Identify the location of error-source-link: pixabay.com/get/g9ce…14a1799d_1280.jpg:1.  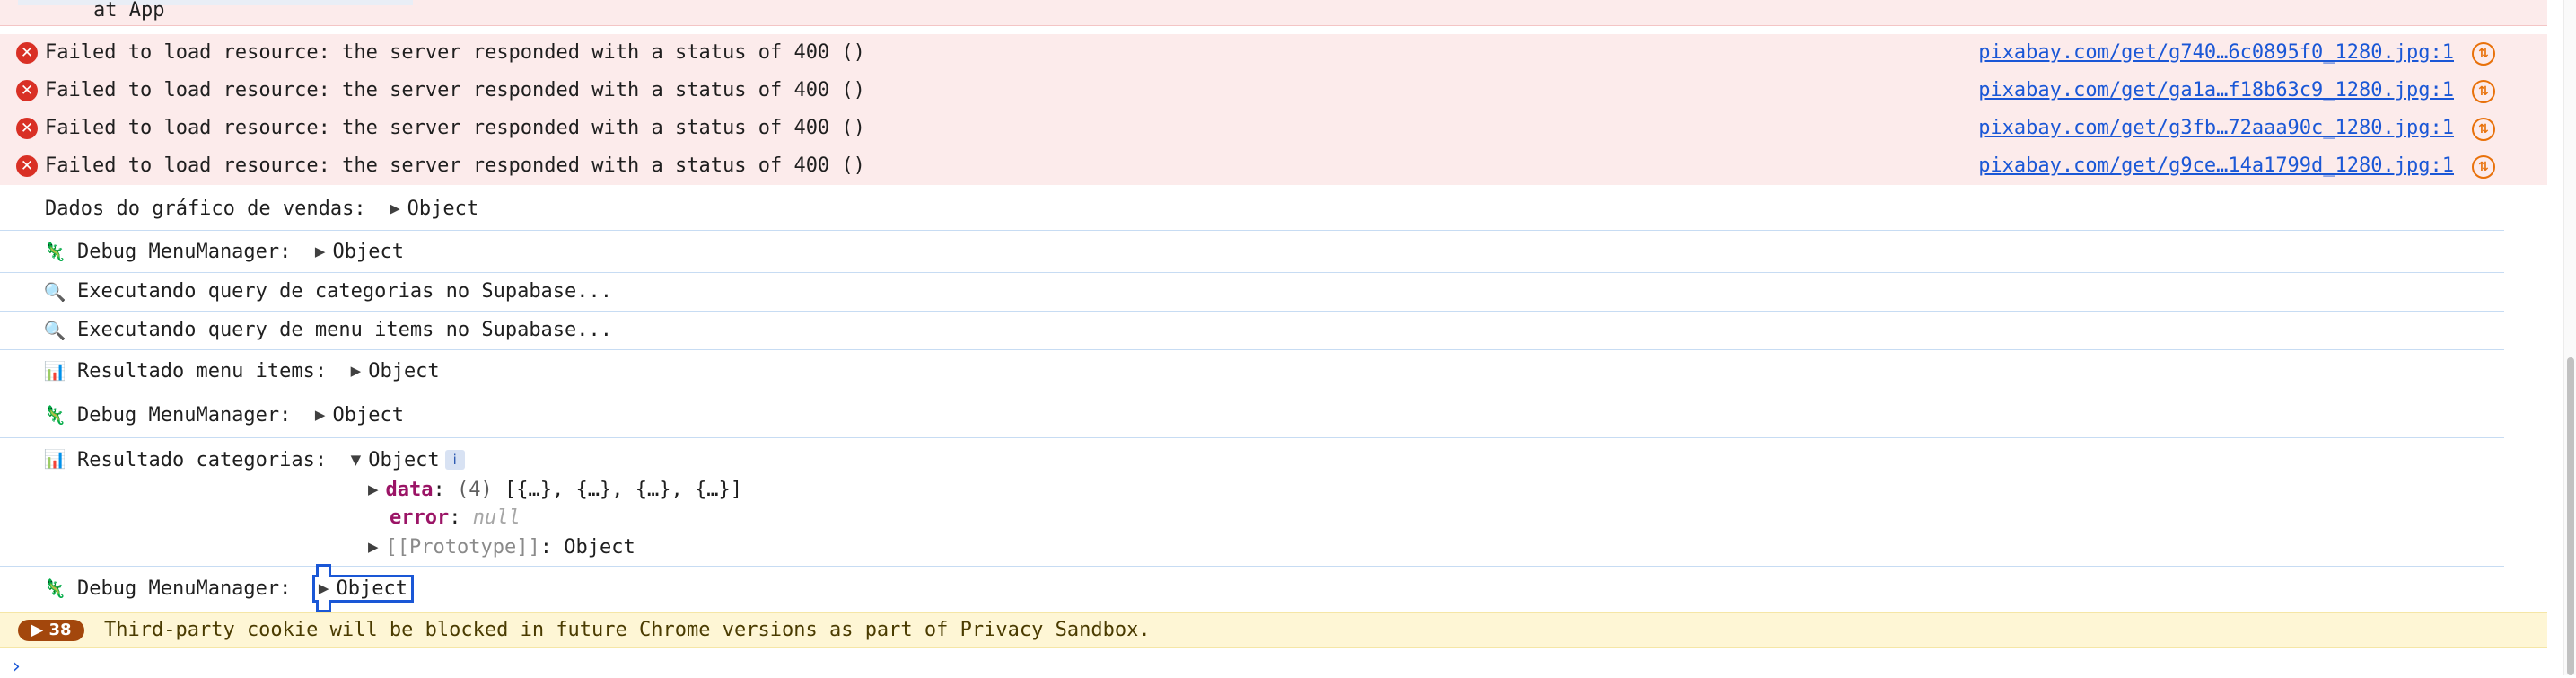
(2216, 166).